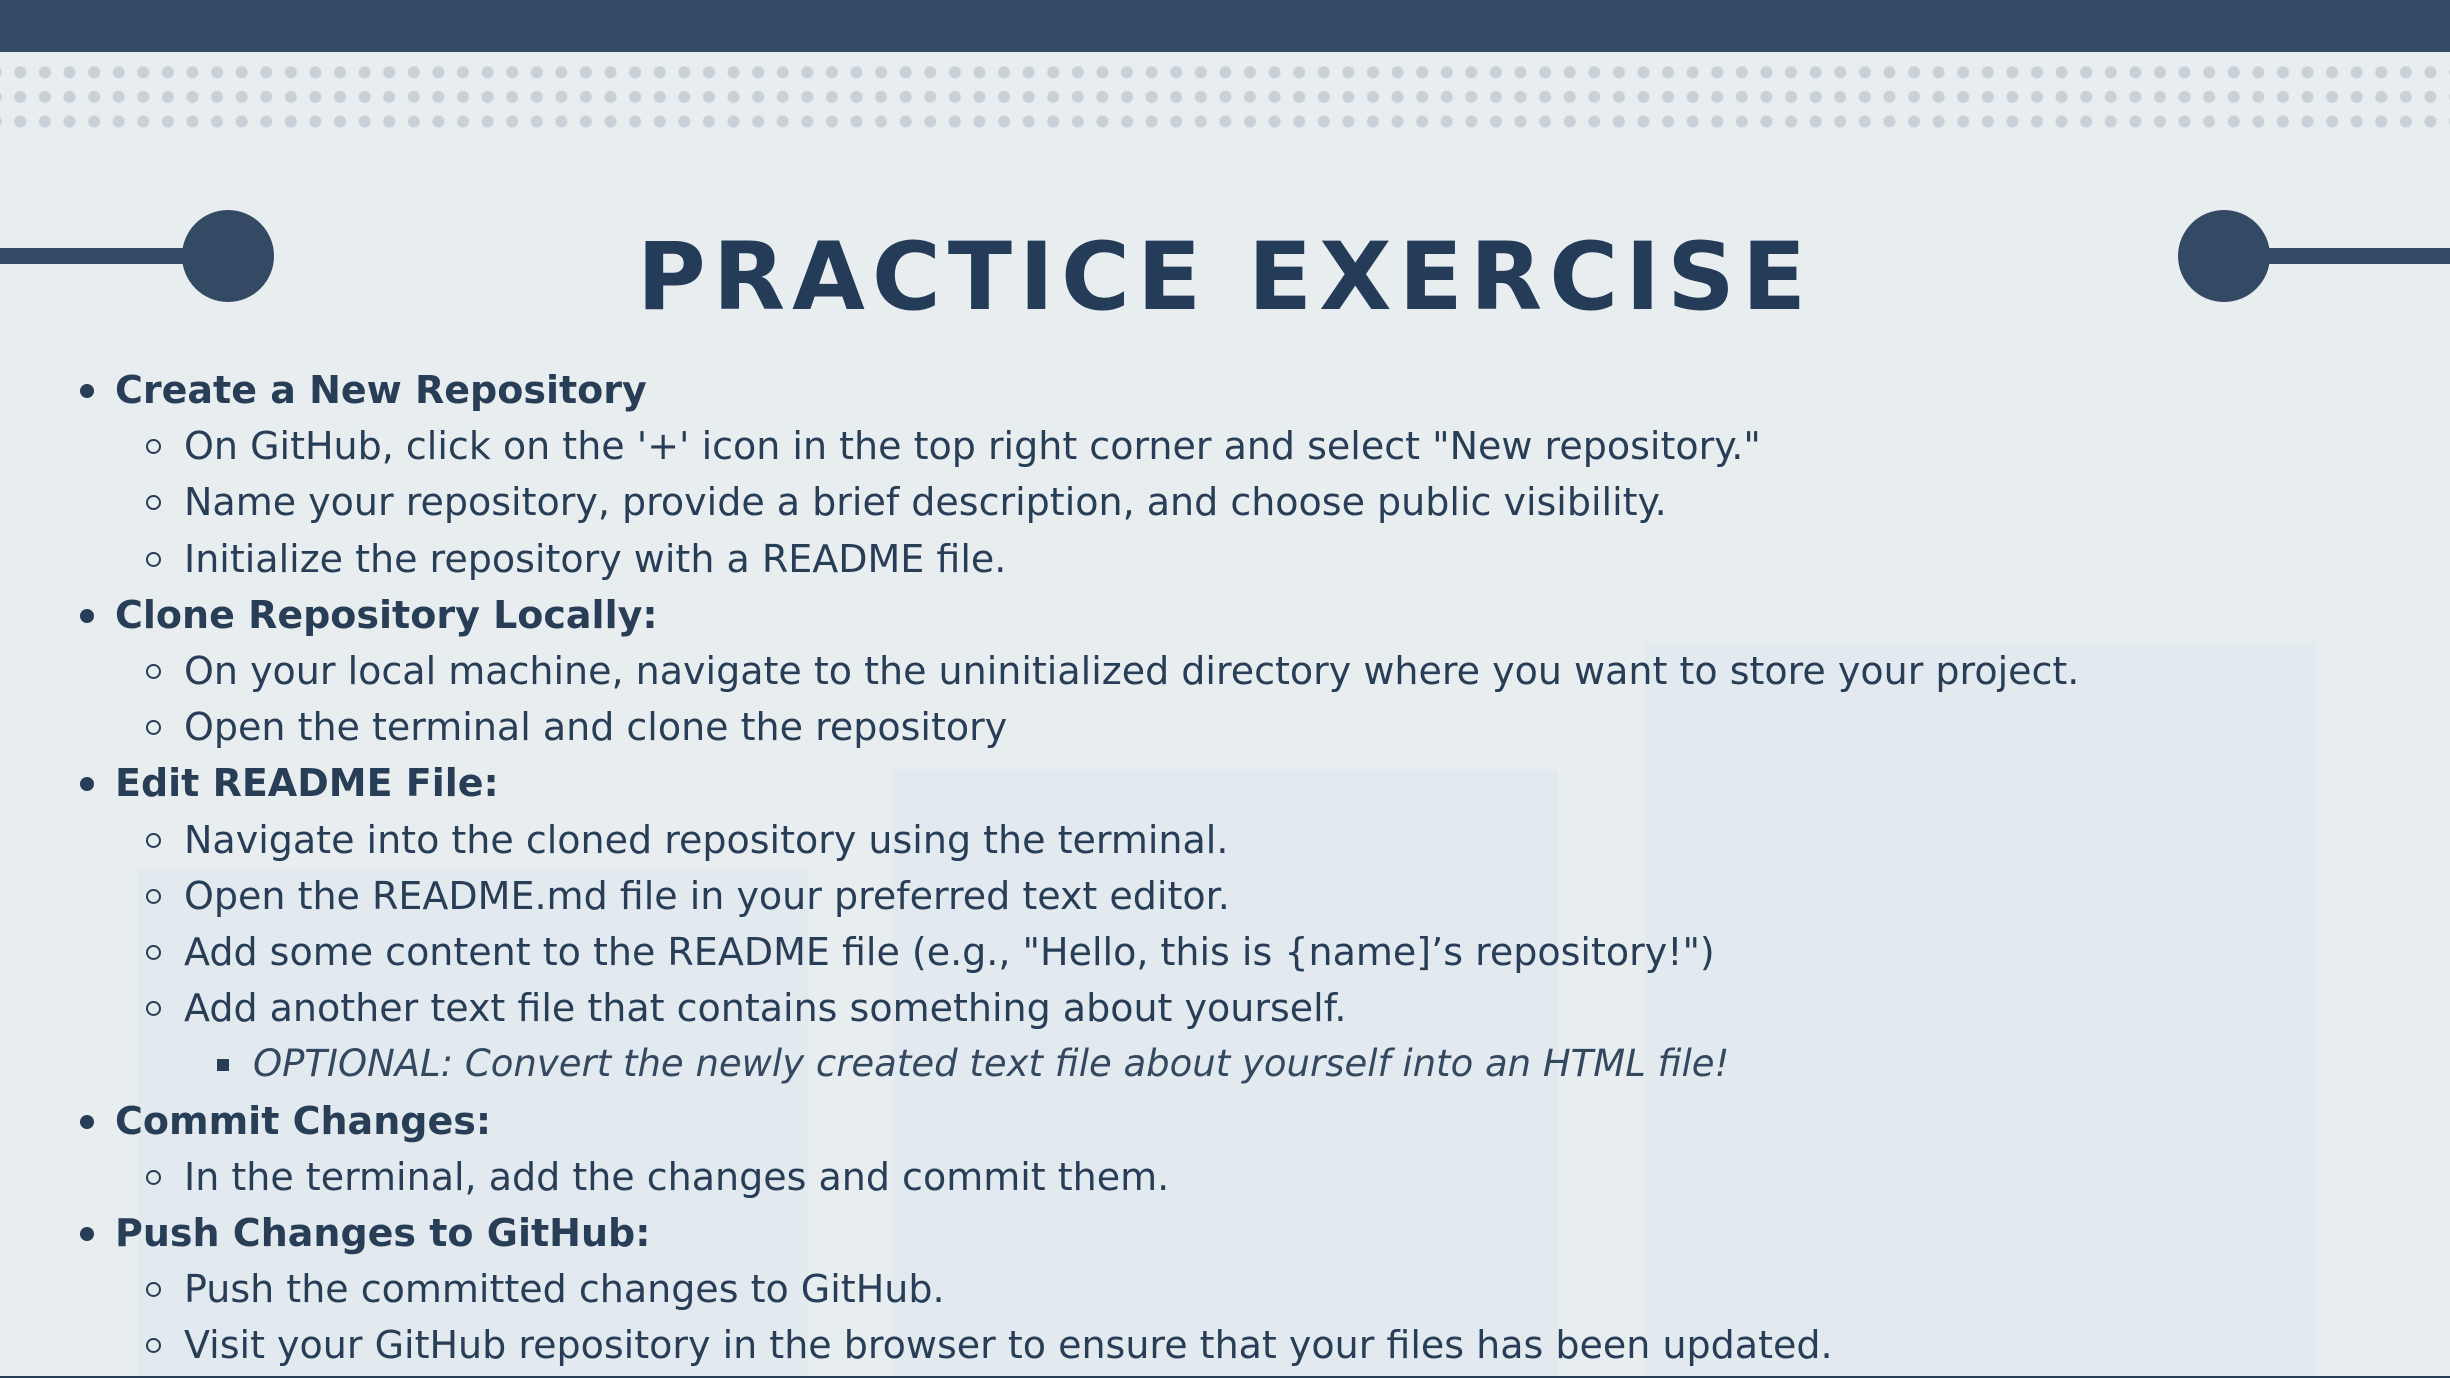 This screenshot has height=1378, width=2450. Describe the element at coordinates (1240, 1289) in the screenshot. I see `step-item: Push the committed changes to GitHub.` at that location.